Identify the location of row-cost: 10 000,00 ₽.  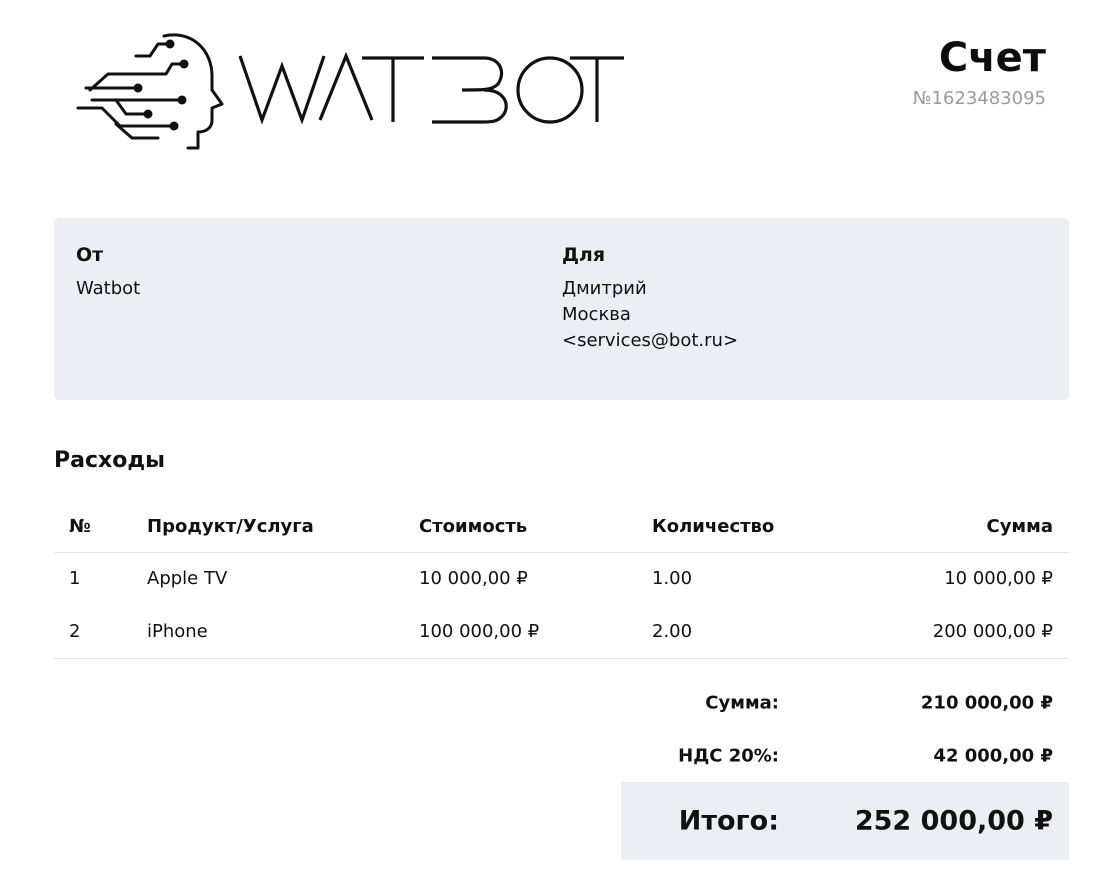
(473, 579).